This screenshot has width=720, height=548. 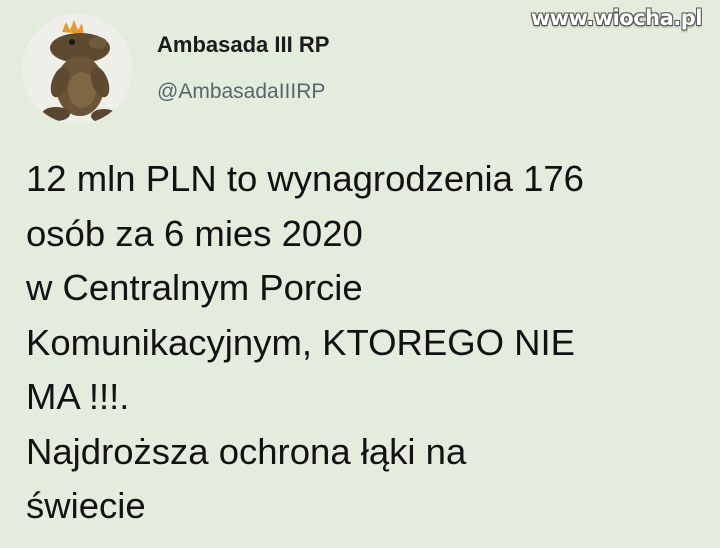 I want to click on tweet-text-line: MA !!!., so click(x=78, y=396).